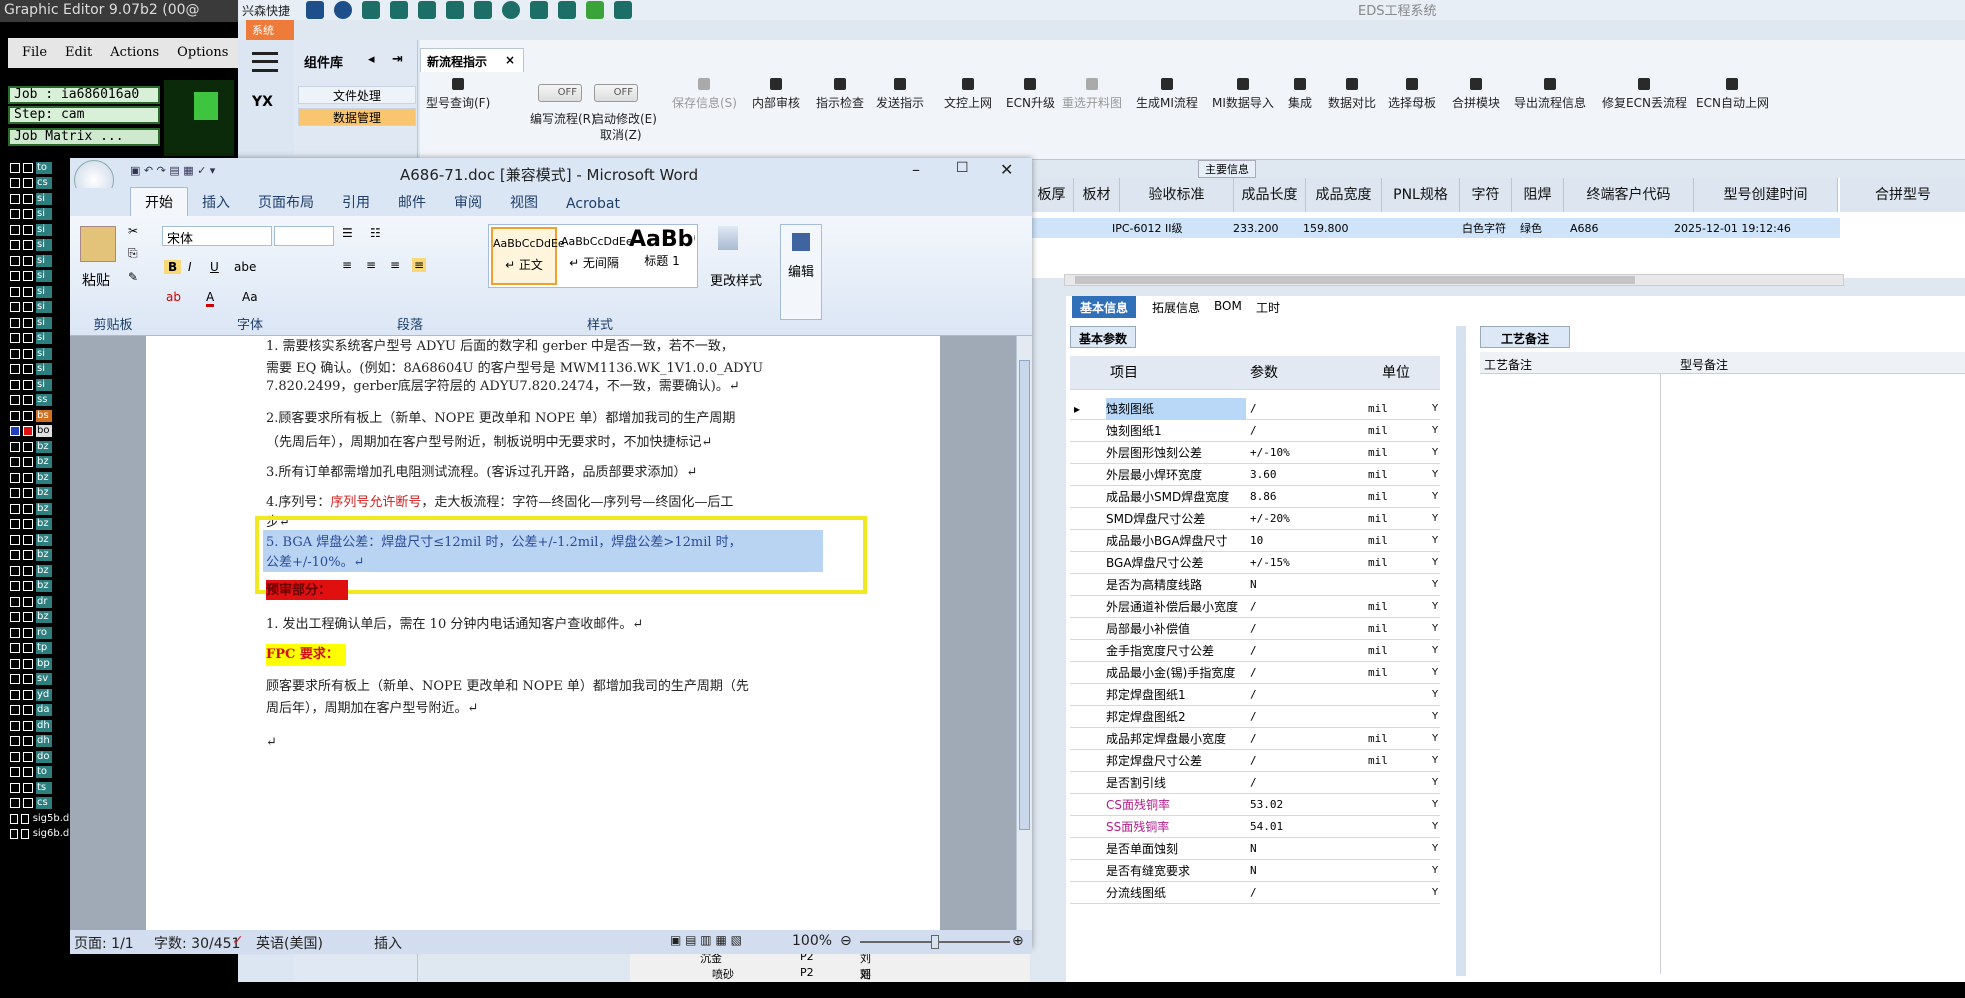  Describe the element at coordinates (1263, 475) in the screenshot. I see `param-value: 3.60` at that location.